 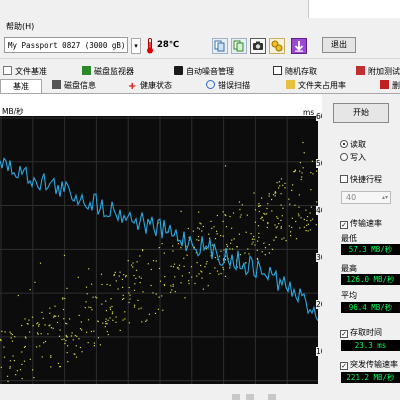 I want to click on burst-rate-checkbox: ✓ 突发传输速率, so click(x=369, y=364).